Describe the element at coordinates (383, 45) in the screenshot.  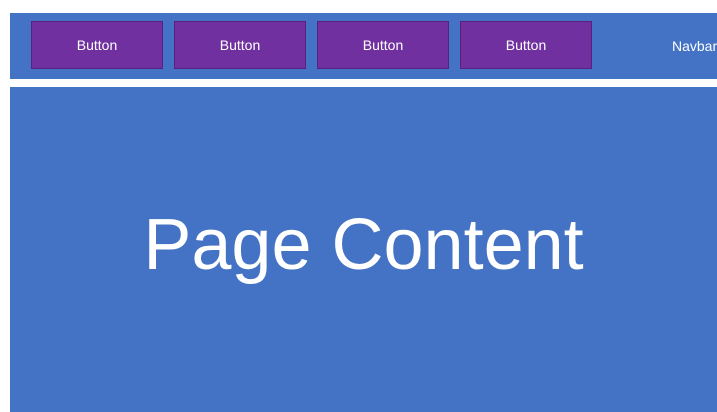
I see `nav-button-3: Button` at that location.